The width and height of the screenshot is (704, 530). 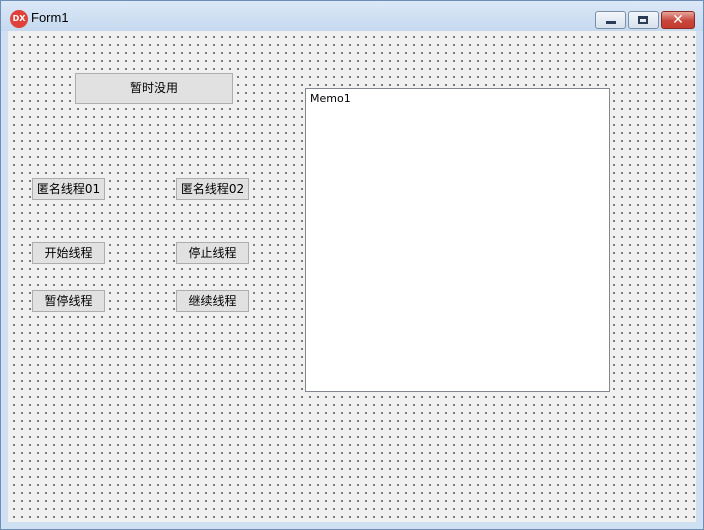 I want to click on minimize-icon, so click(x=611, y=22).